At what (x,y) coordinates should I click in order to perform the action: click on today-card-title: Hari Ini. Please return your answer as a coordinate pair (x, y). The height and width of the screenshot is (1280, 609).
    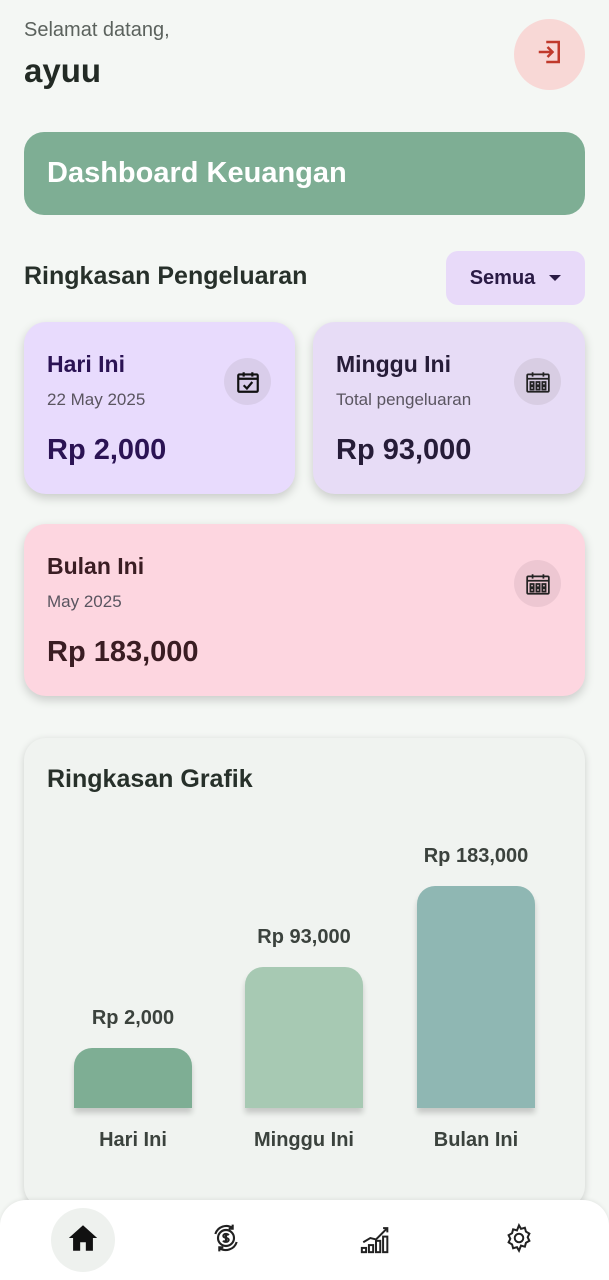
    Looking at the image, I should click on (86, 364).